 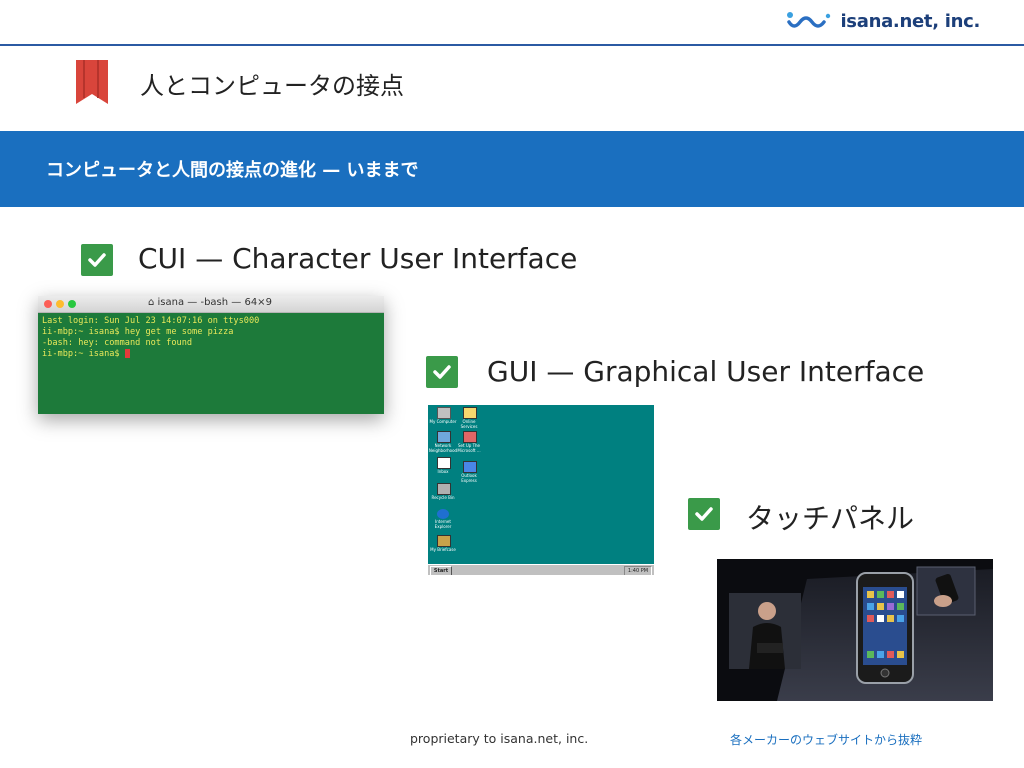 What do you see at coordinates (48, 304) in the screenshot?
I see `close-dot-icon` at bounding box center [48, 304].